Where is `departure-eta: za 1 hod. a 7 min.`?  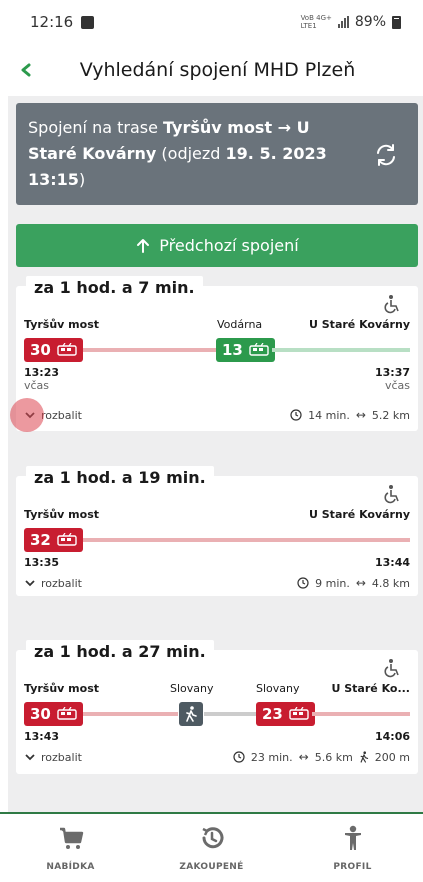
departure-eta: za 1 hod. a 7 min. is located at coordinates (114, 287).